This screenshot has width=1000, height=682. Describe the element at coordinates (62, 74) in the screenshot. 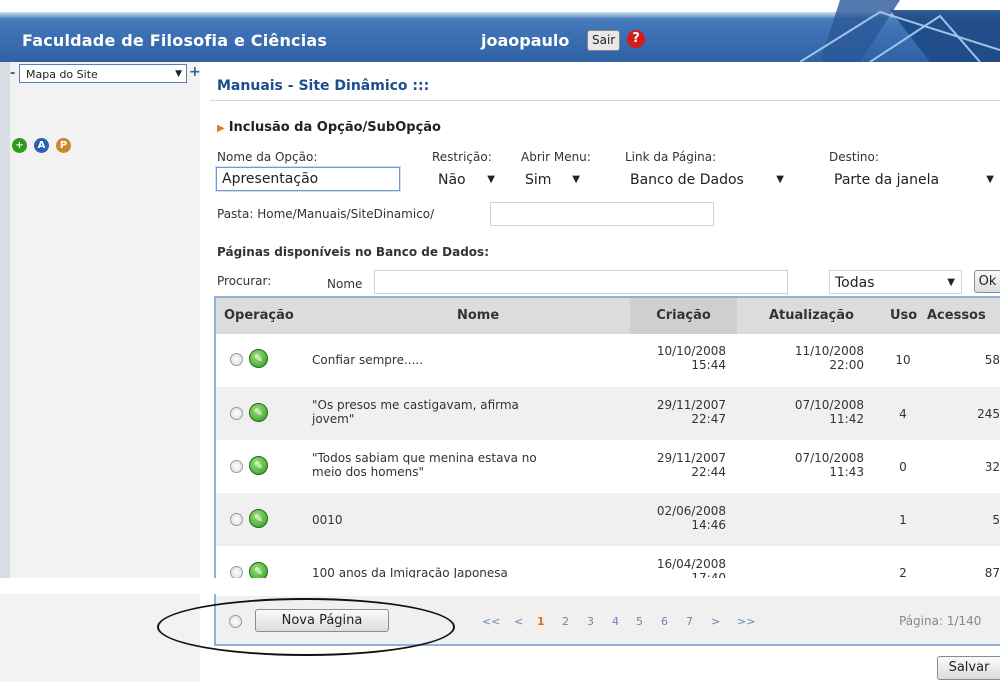

I see `site-map-select-value: Mapa do Site` at that location.